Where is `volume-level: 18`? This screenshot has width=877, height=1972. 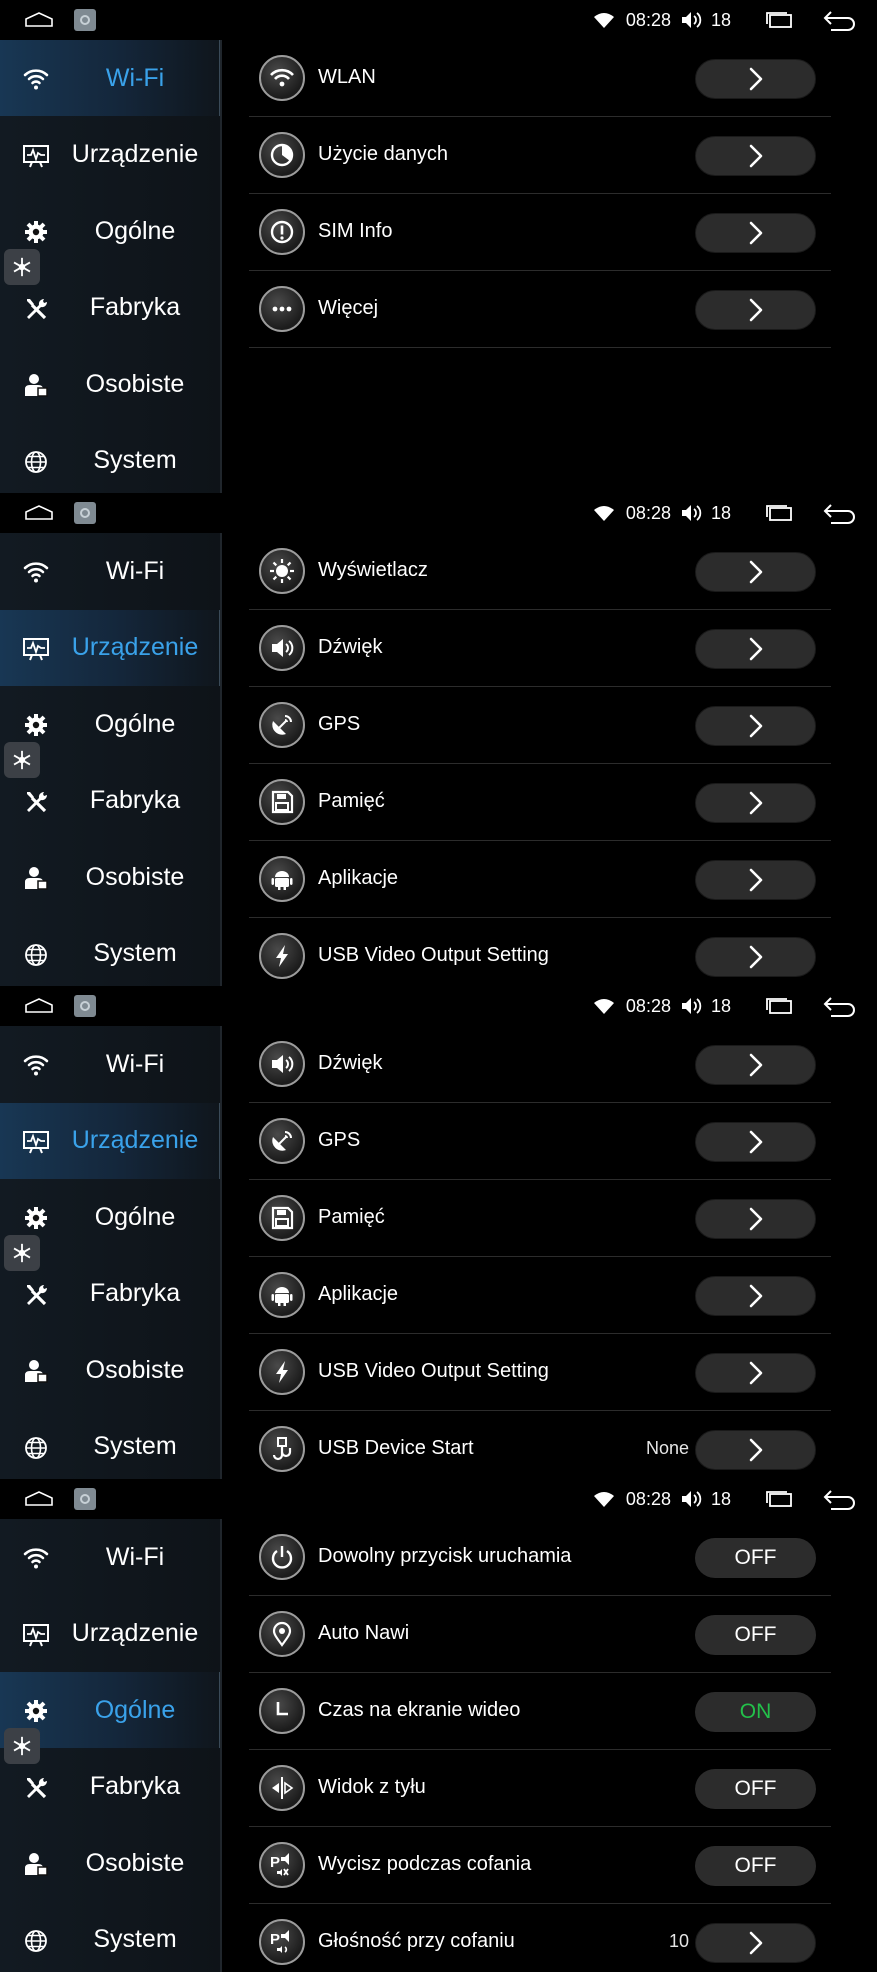
volume-level: 18 is located at coordinates (720, 512).